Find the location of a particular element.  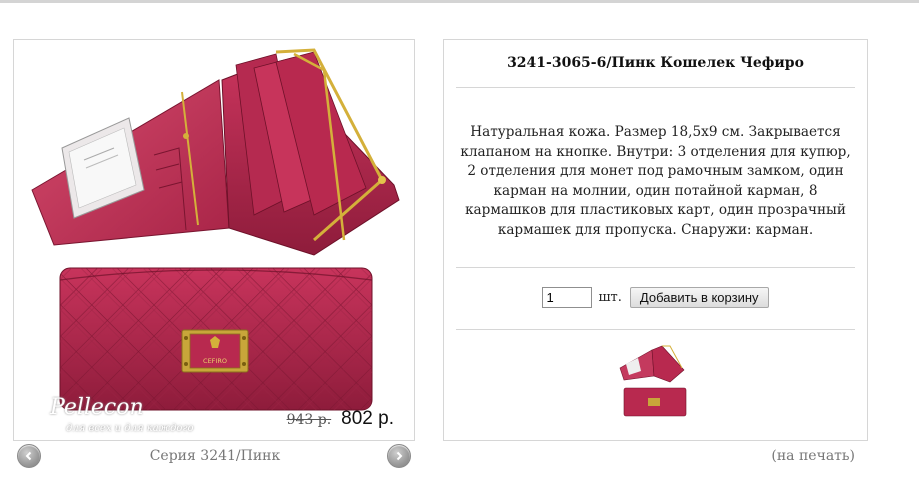

add-to-cart-button: Добавить в корзину is located at coordinates (699, 297).